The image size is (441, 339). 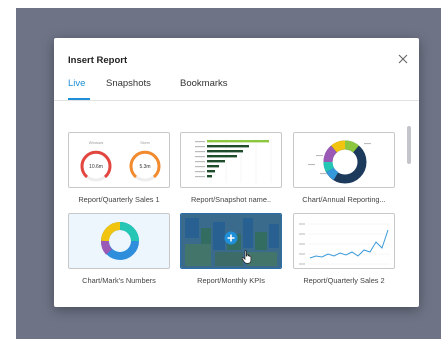 What do you see at coordinates (119, 280) in the screenshot?
I see `report-card-label: Chart/Mark's Numbers` at bounding box center [119, 280].